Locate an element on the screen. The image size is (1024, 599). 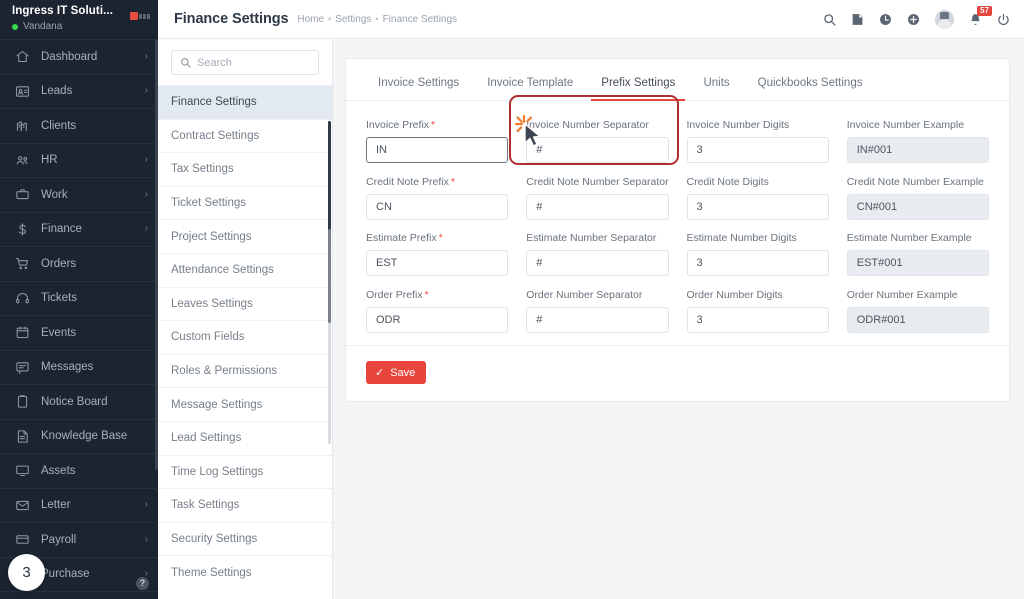
sidebar-item-messages: Messages is located at coordinates (79, 367).